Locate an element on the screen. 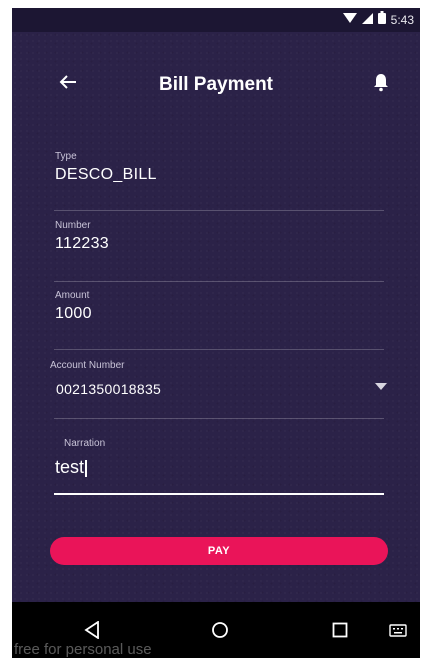 This screenshot has height=658, width=432. signal-icon is located at coordinates (367, 20).